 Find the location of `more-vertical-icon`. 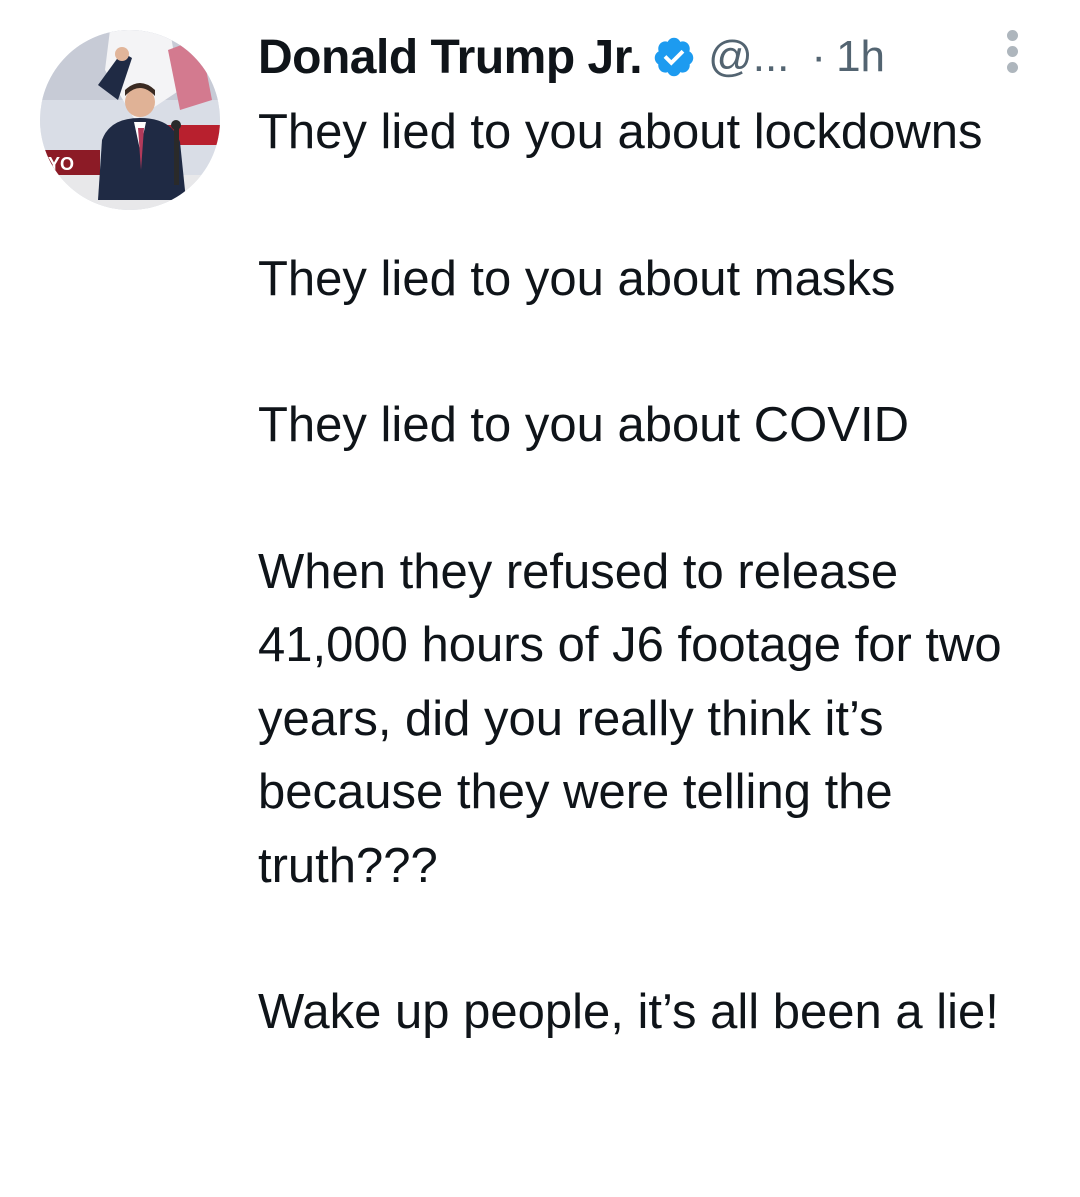

more-vertical-icon is located at coordinates (1012, 53).